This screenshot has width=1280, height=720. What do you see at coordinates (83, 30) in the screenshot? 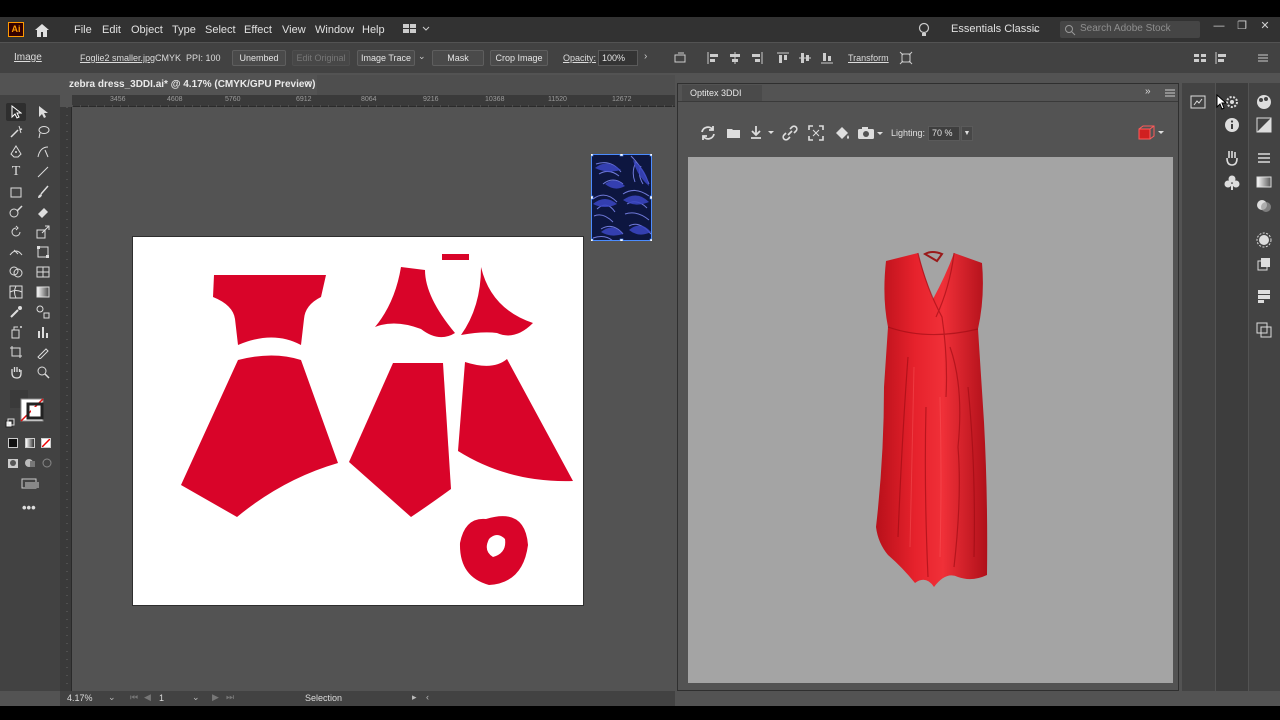
I see `menu-file: File` at bounding box center [83, 30].